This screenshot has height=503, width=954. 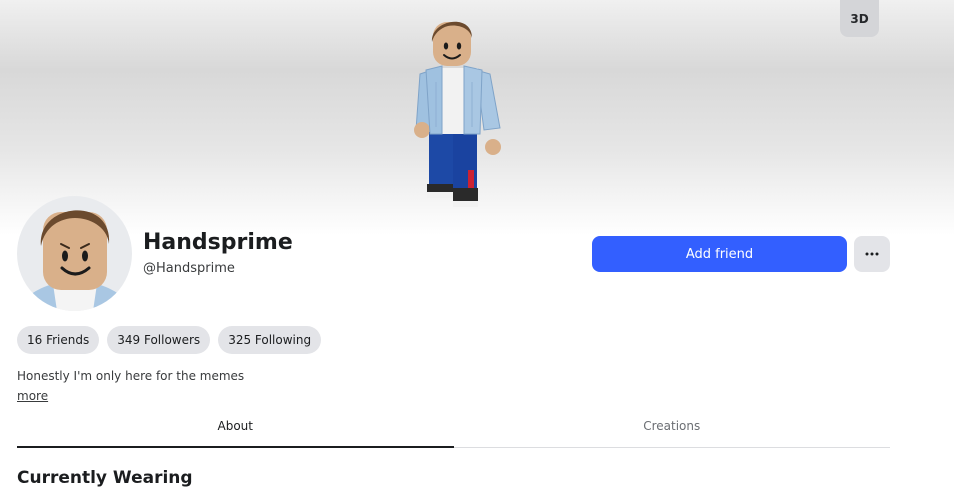 What do you see at coordinates (74, 253) in the screenshot?
I see `avatar-headshot` at bounding box center [74, 253].